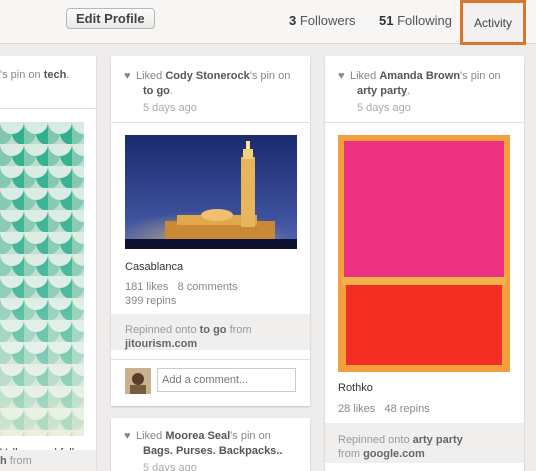 The image size is (536, 471). Describe the element at coordinates (146, 287) in the screenshot. I see `likes-count: 181 likes` at that location.